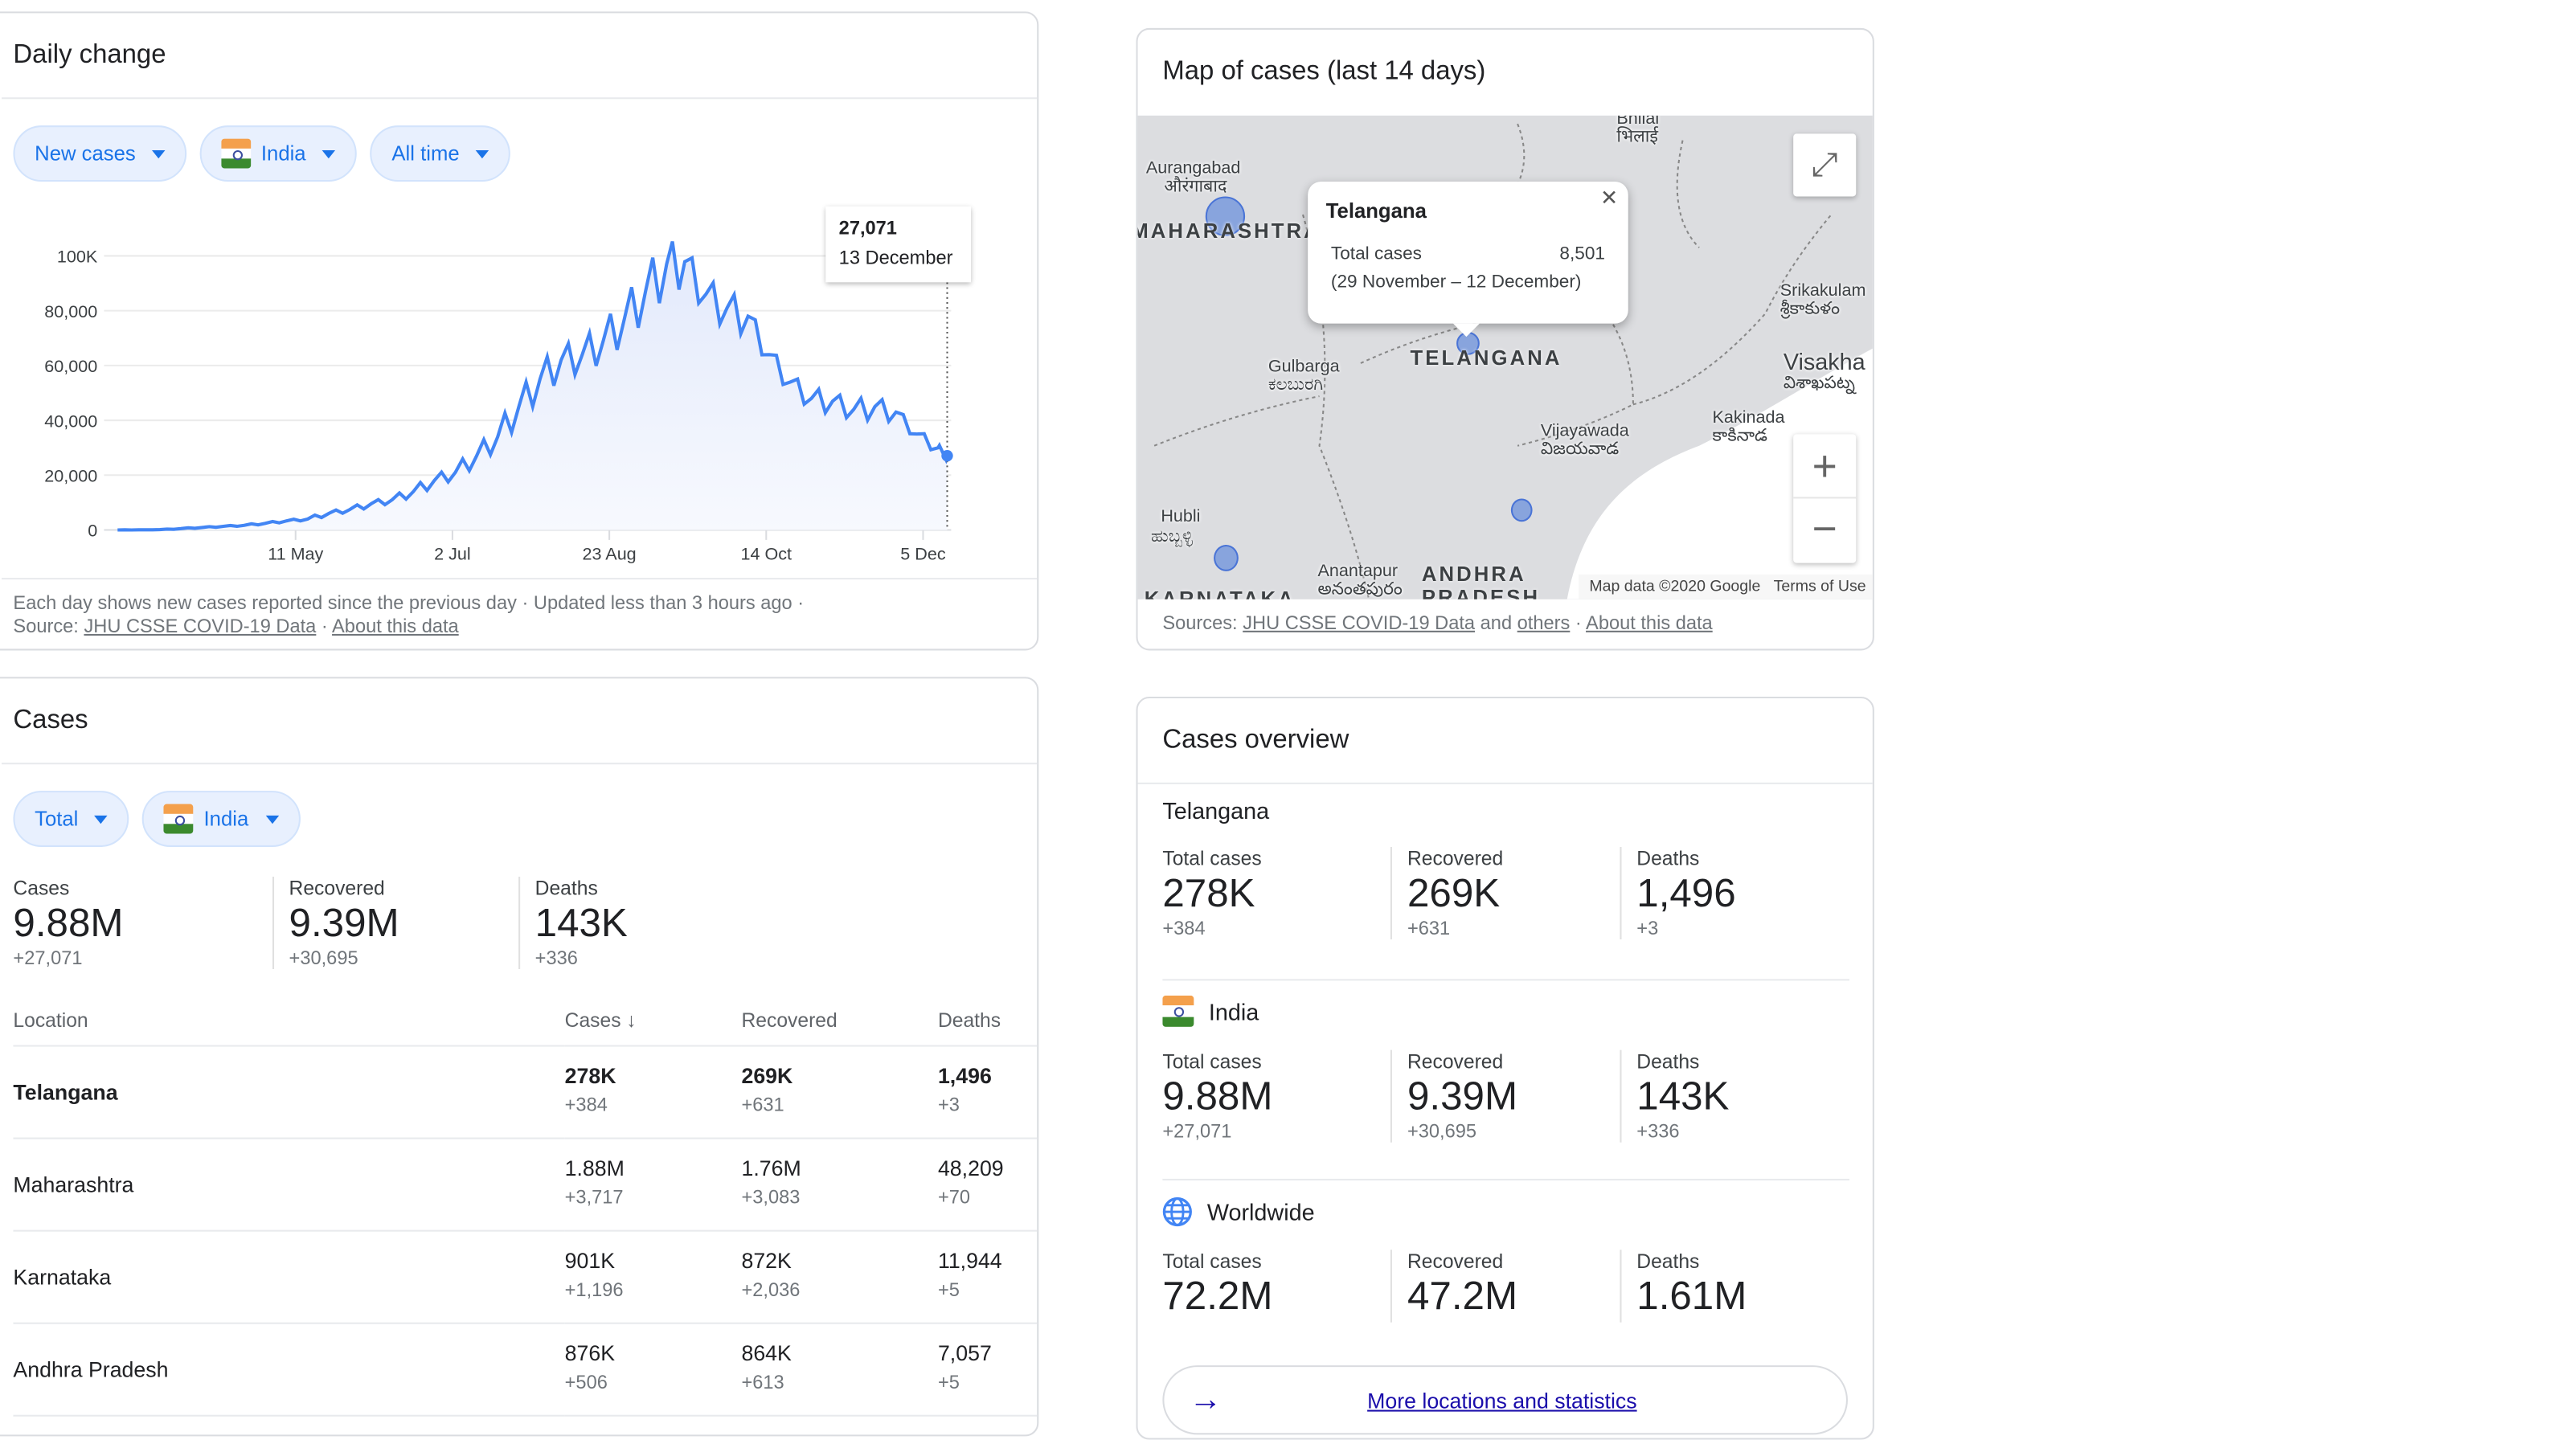  Describe the element at coordinates (1324, 71) in the screenshot. I see `card-title: Map of cases (last 14 days)` at that location.